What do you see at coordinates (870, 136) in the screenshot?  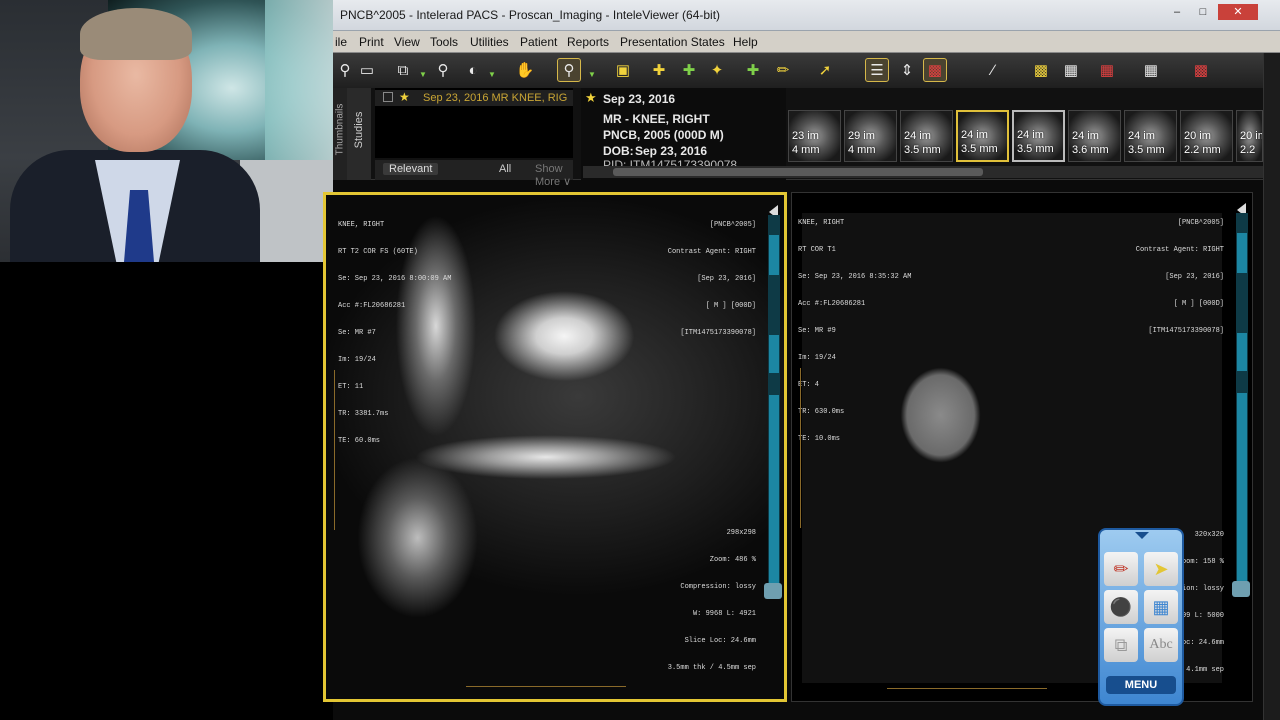 I see `series-thumbnail: 29 im 4 mm` at bounding box center [870, 136].